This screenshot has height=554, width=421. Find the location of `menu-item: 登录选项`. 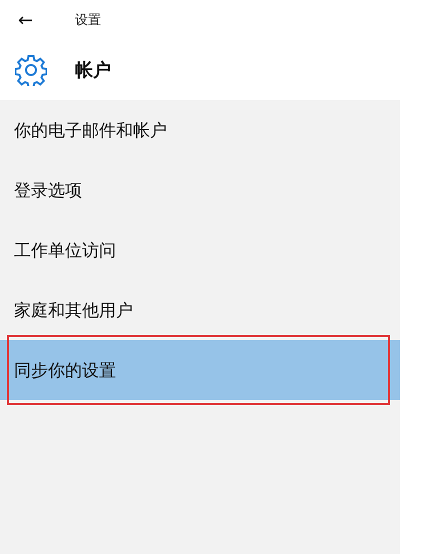

menu-item: 登录选项 is located at coordinates (200, 190).